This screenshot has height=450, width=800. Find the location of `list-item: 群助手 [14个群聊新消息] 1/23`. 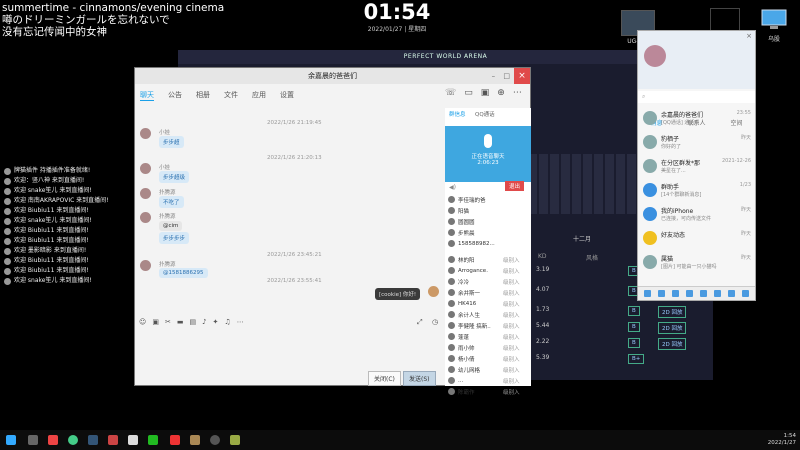

list-item: 群助手 [14个群聊新消息] 1/23 is located at coordinates (696, 190).